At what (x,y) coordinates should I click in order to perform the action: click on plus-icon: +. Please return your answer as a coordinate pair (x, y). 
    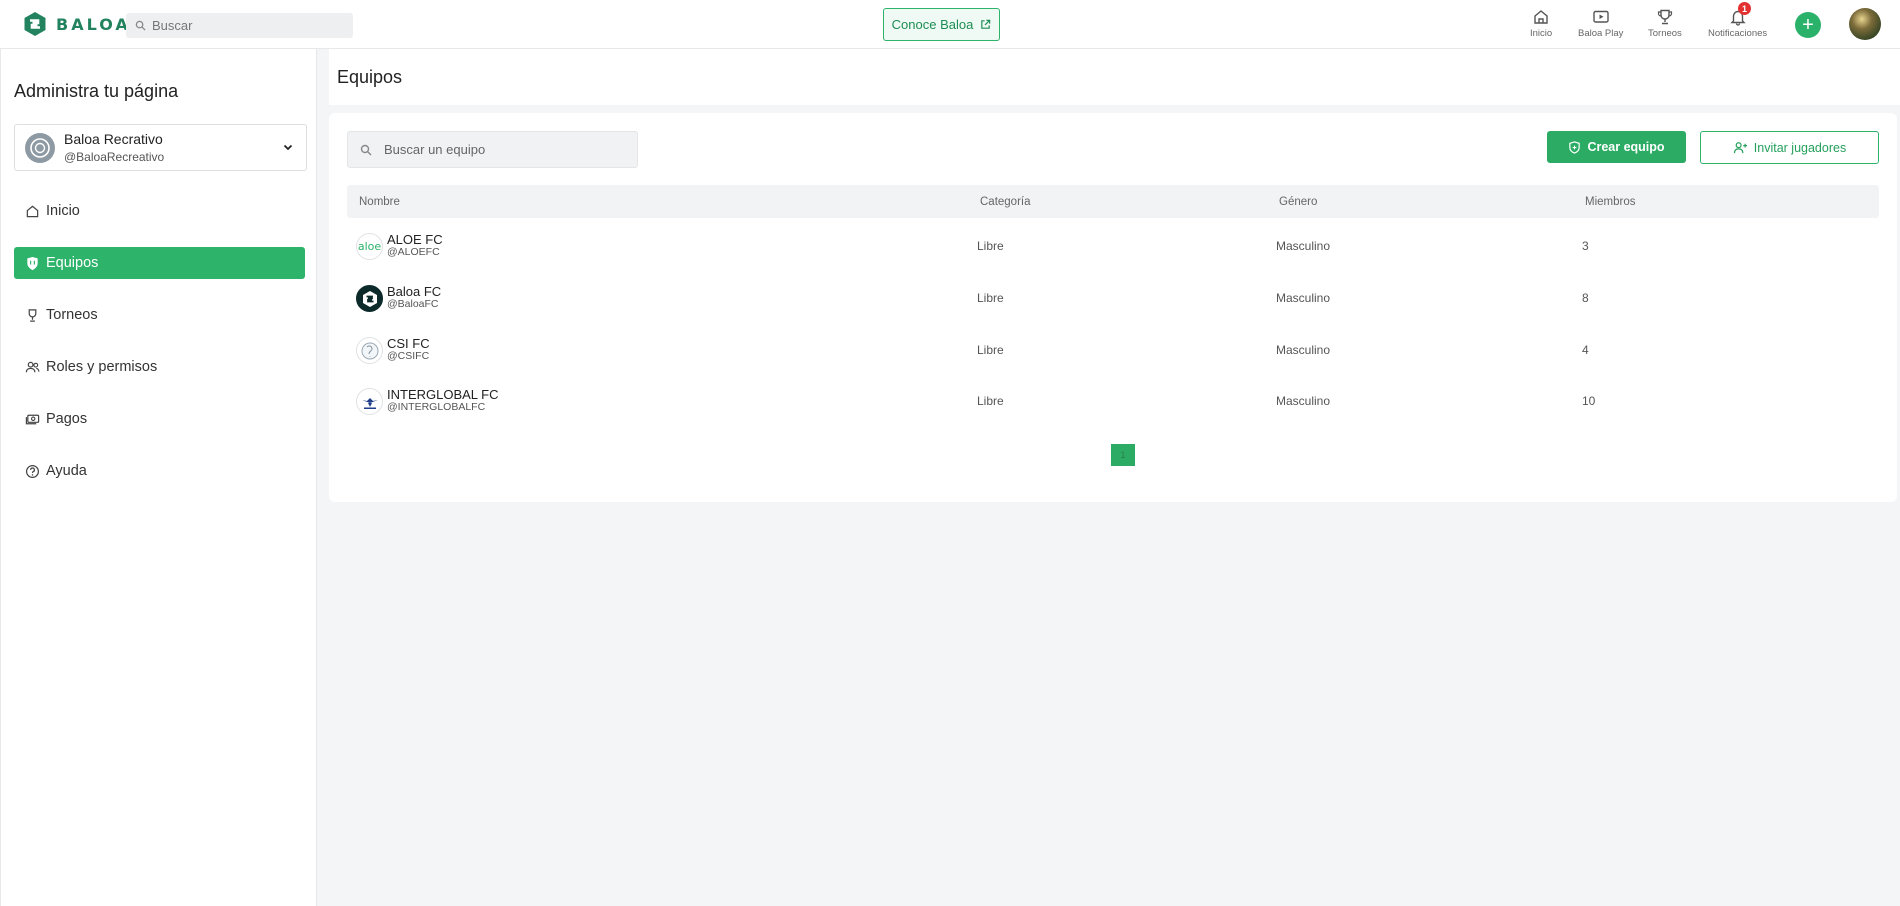
    Looking at the image, I should click on (1808, 25).